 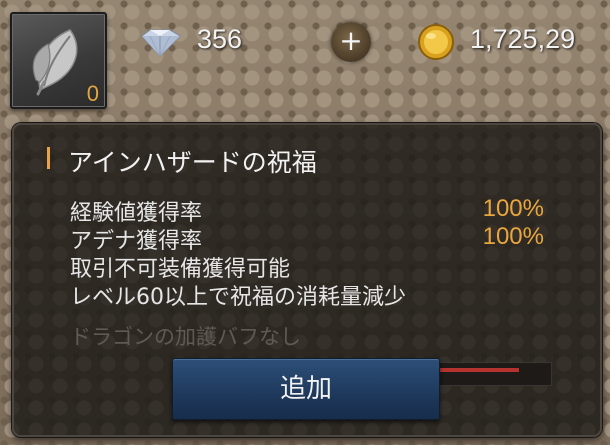 I want to click on effect-consumption-reduction: レベル60以上で祝福の消耗量減少, so click(x=238, y=295).